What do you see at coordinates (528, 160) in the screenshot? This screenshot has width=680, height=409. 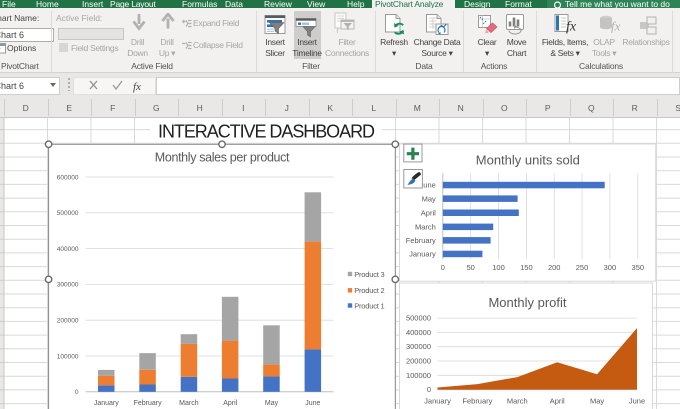 I see `svg-text: Monthly units sold` at bounding box center [528, 160].